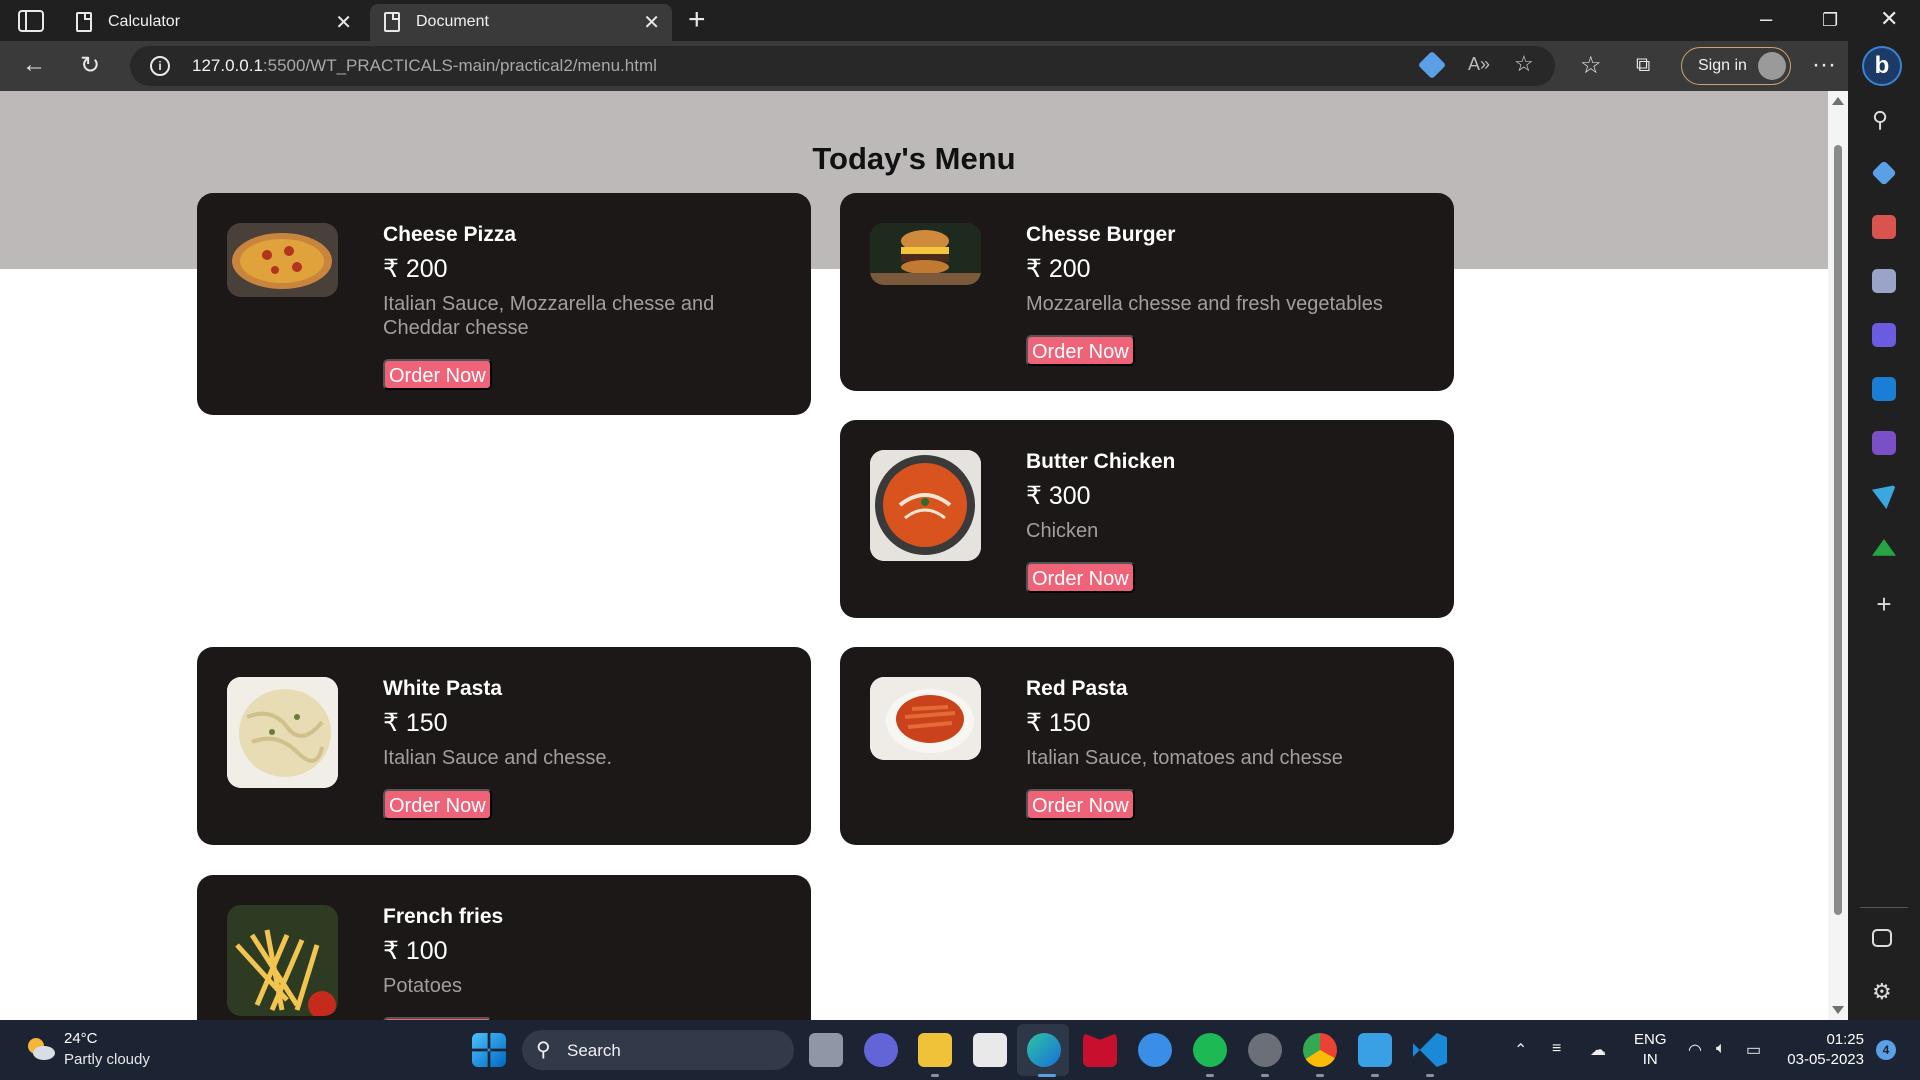 The image size is (1920, 1080). What do you see at coordinates (1101, 461) in the screenshot?
I see `item-name: Butter Chicken` at bounding box center [1101, 461].